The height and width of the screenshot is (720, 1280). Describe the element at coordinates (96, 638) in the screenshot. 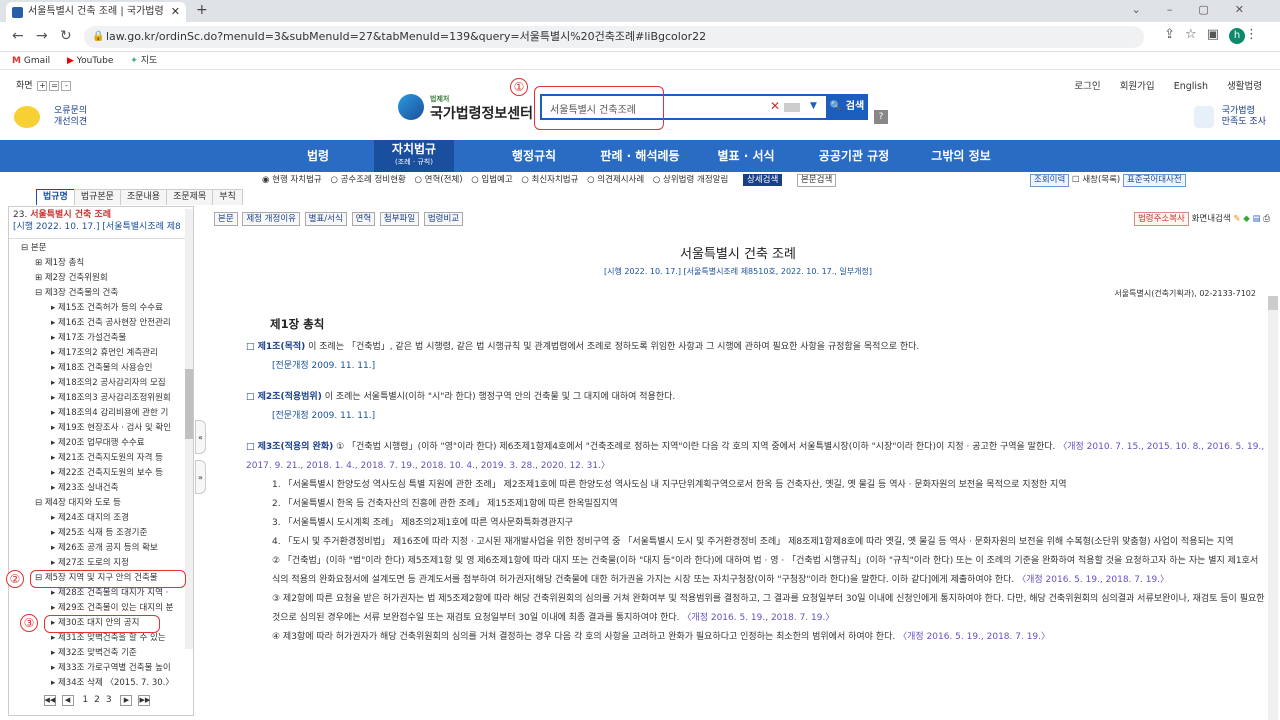

I see `toc-item: ▸ 제31조 맞벽건축을 할 수 있는` at that location.